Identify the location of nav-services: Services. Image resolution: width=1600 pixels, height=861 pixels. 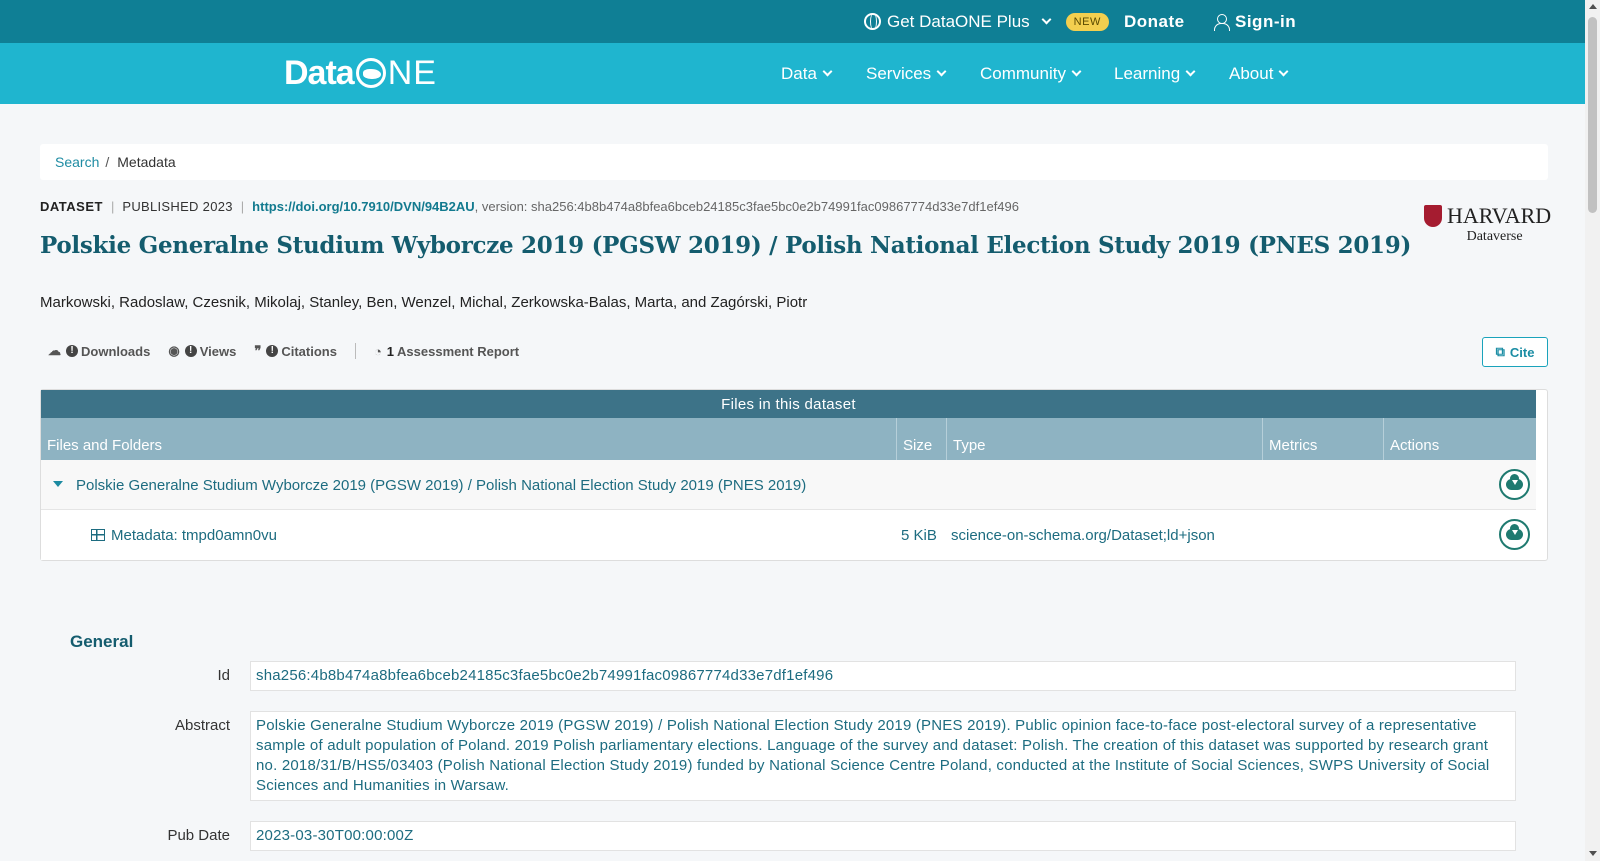
(906, 73).